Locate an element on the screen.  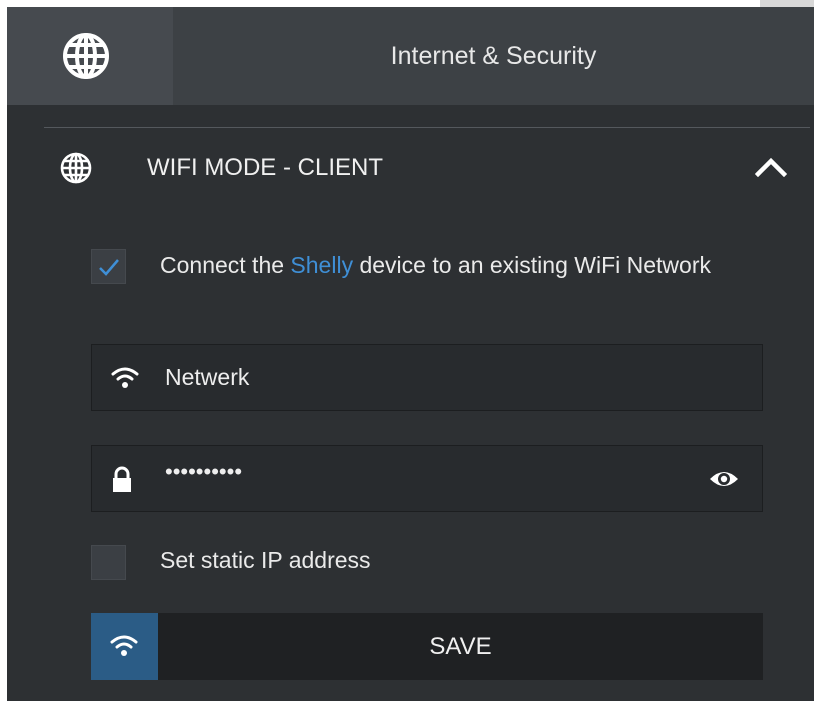
brand-name: Shelly is located at coordinates (322, 265).